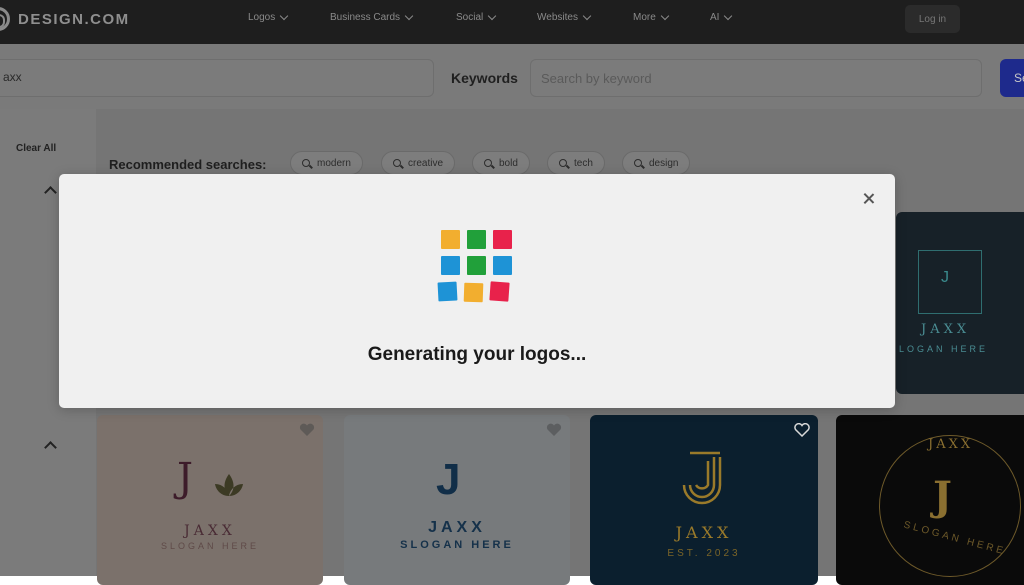 Image resolution: width=1024 pixels, height=585 pixels. Describe the element at coordinates (721, 17) in the screenshot. I see `nav-ai: AI` at that location.